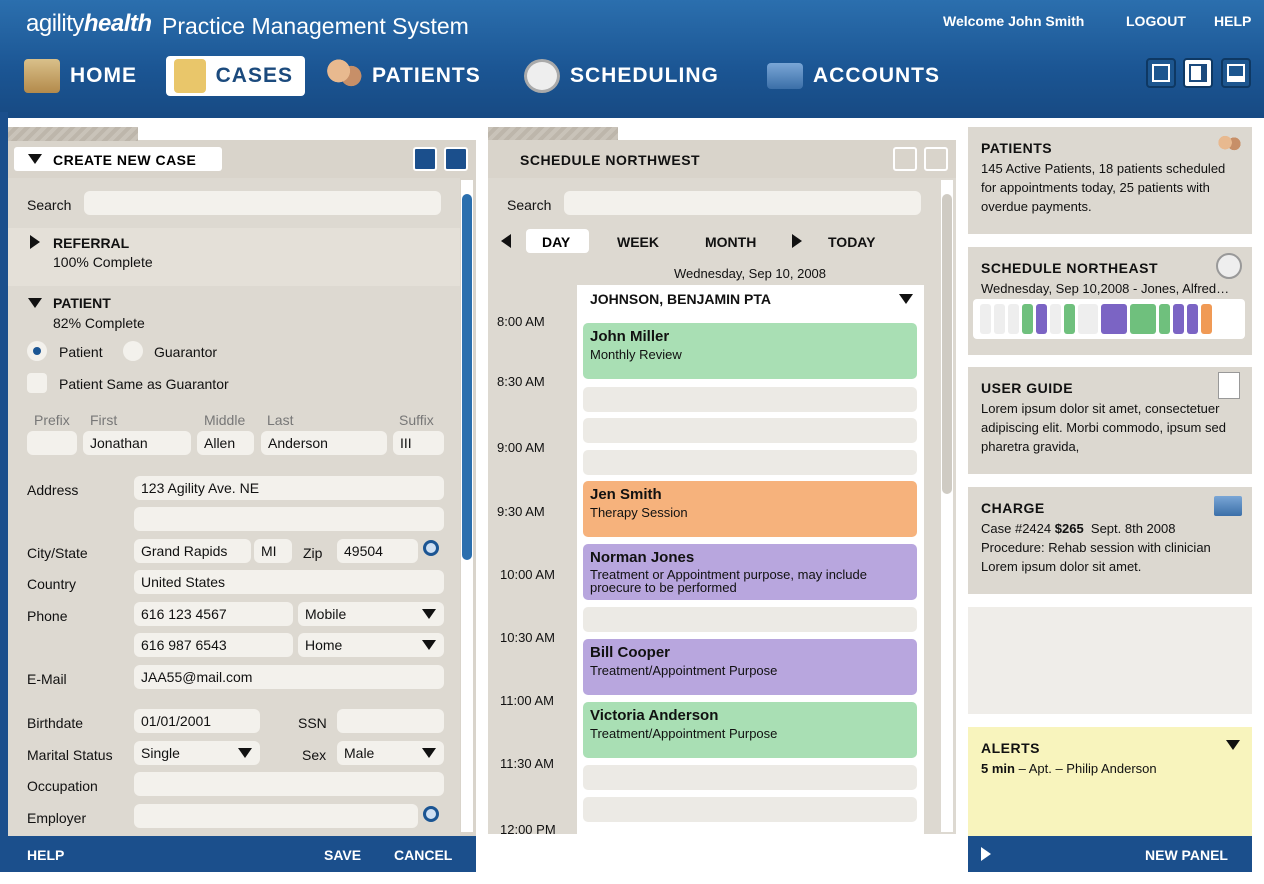 This screenshot has height=884, width=1264. Describe the element at coordinates (289, 488) in the screenshot. I see `address-line1-input: 123 Agility Ave. NE` at that location.